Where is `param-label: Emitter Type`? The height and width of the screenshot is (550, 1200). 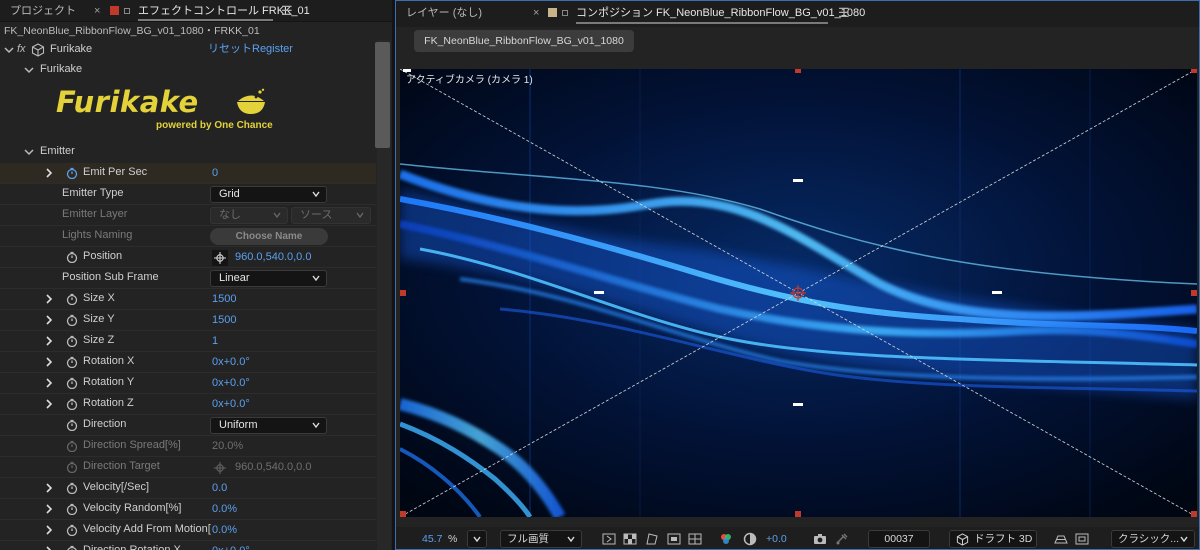
param-label: Emitter Type is located at coordinates (93, 193).